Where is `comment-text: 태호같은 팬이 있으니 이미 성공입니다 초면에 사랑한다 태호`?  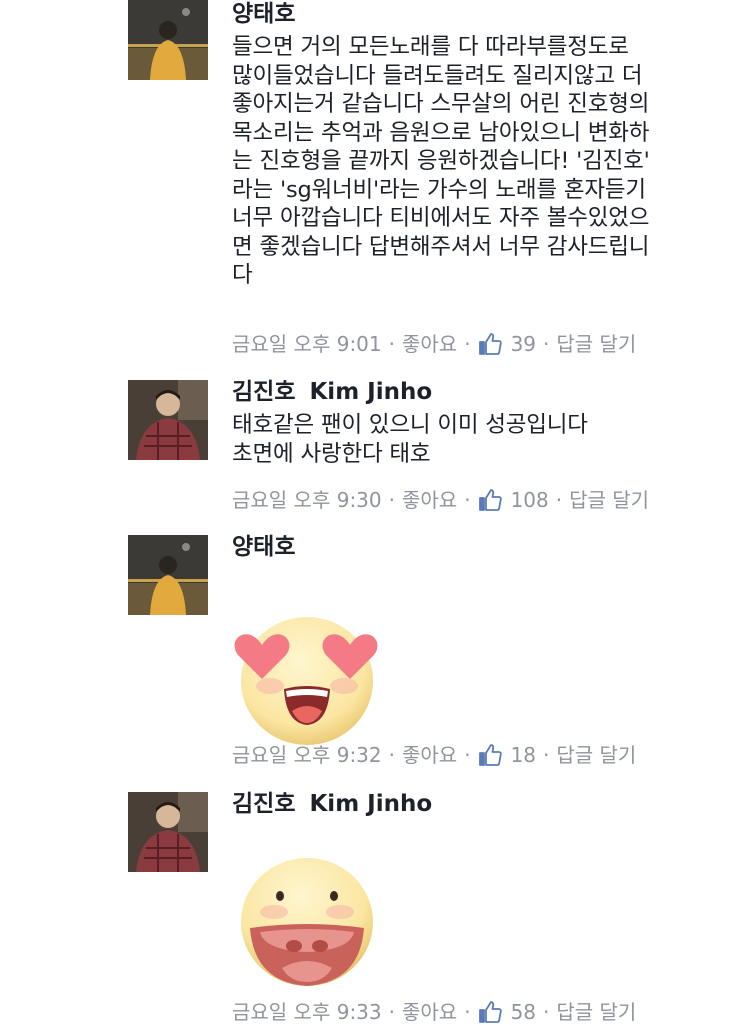 comment-text: 태호같은 팬이 있으니 이미 성공입니다 초면에 사랑한다 태호 is located at coordinates (410, 439).